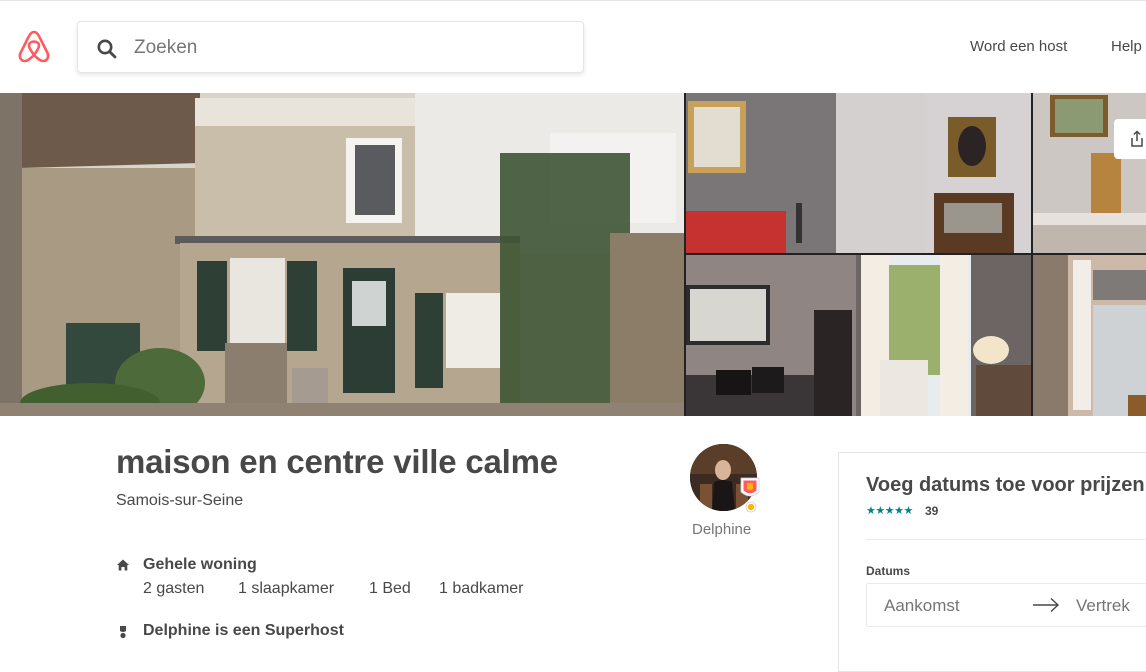  I want to click on home-icon, so click(123, 565).